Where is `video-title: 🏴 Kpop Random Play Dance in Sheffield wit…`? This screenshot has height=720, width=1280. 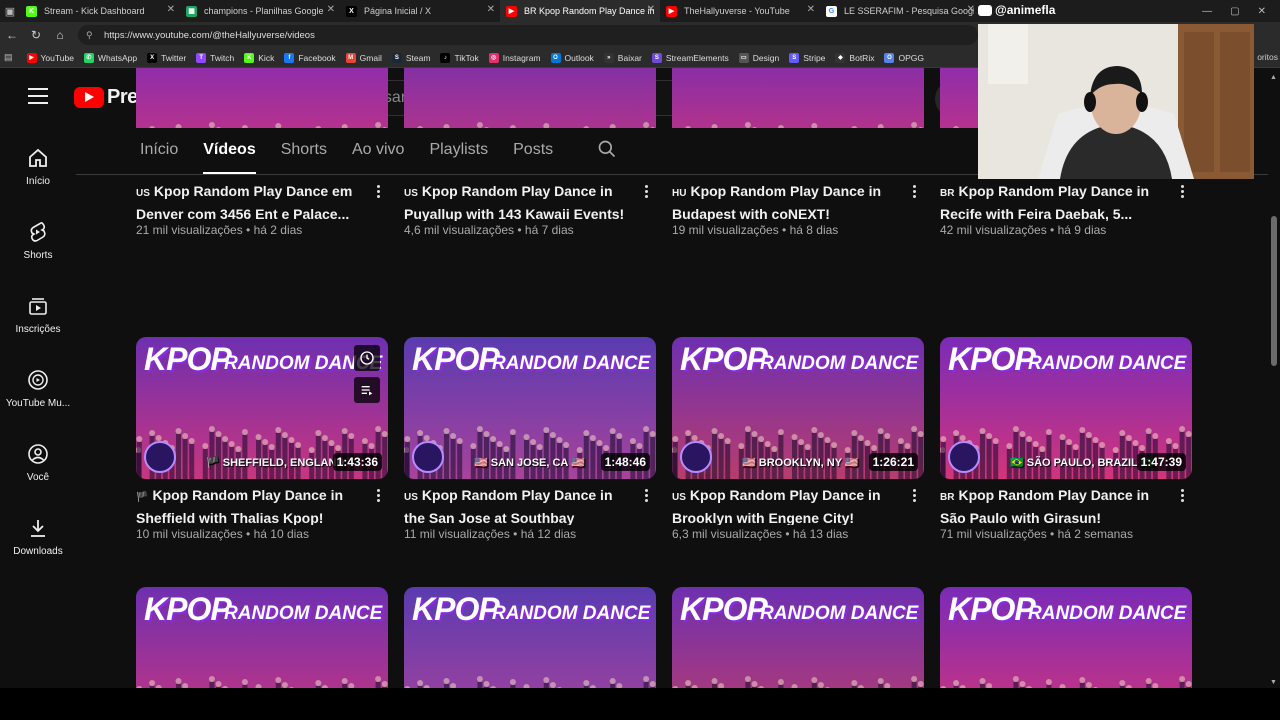
video-title: 🏴 Kpop Random Play Dance in Sheffield wit… is located at coordinates (251, 505).